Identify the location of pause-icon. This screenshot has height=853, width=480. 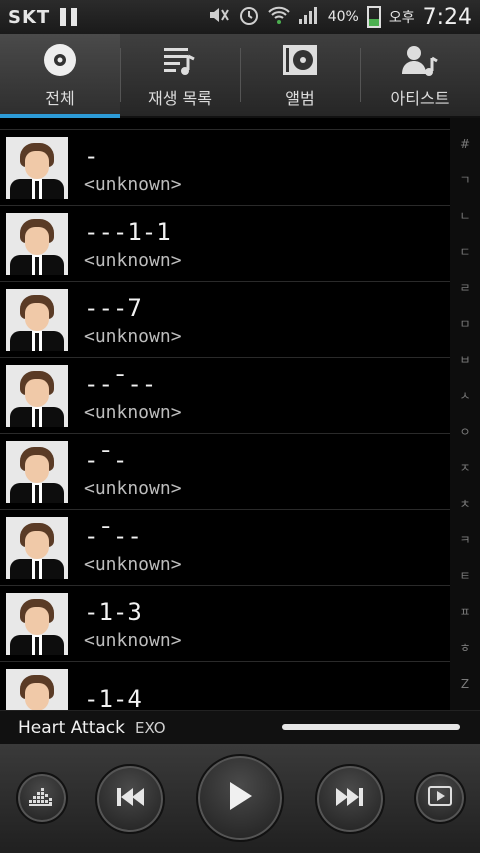
(69, 17).